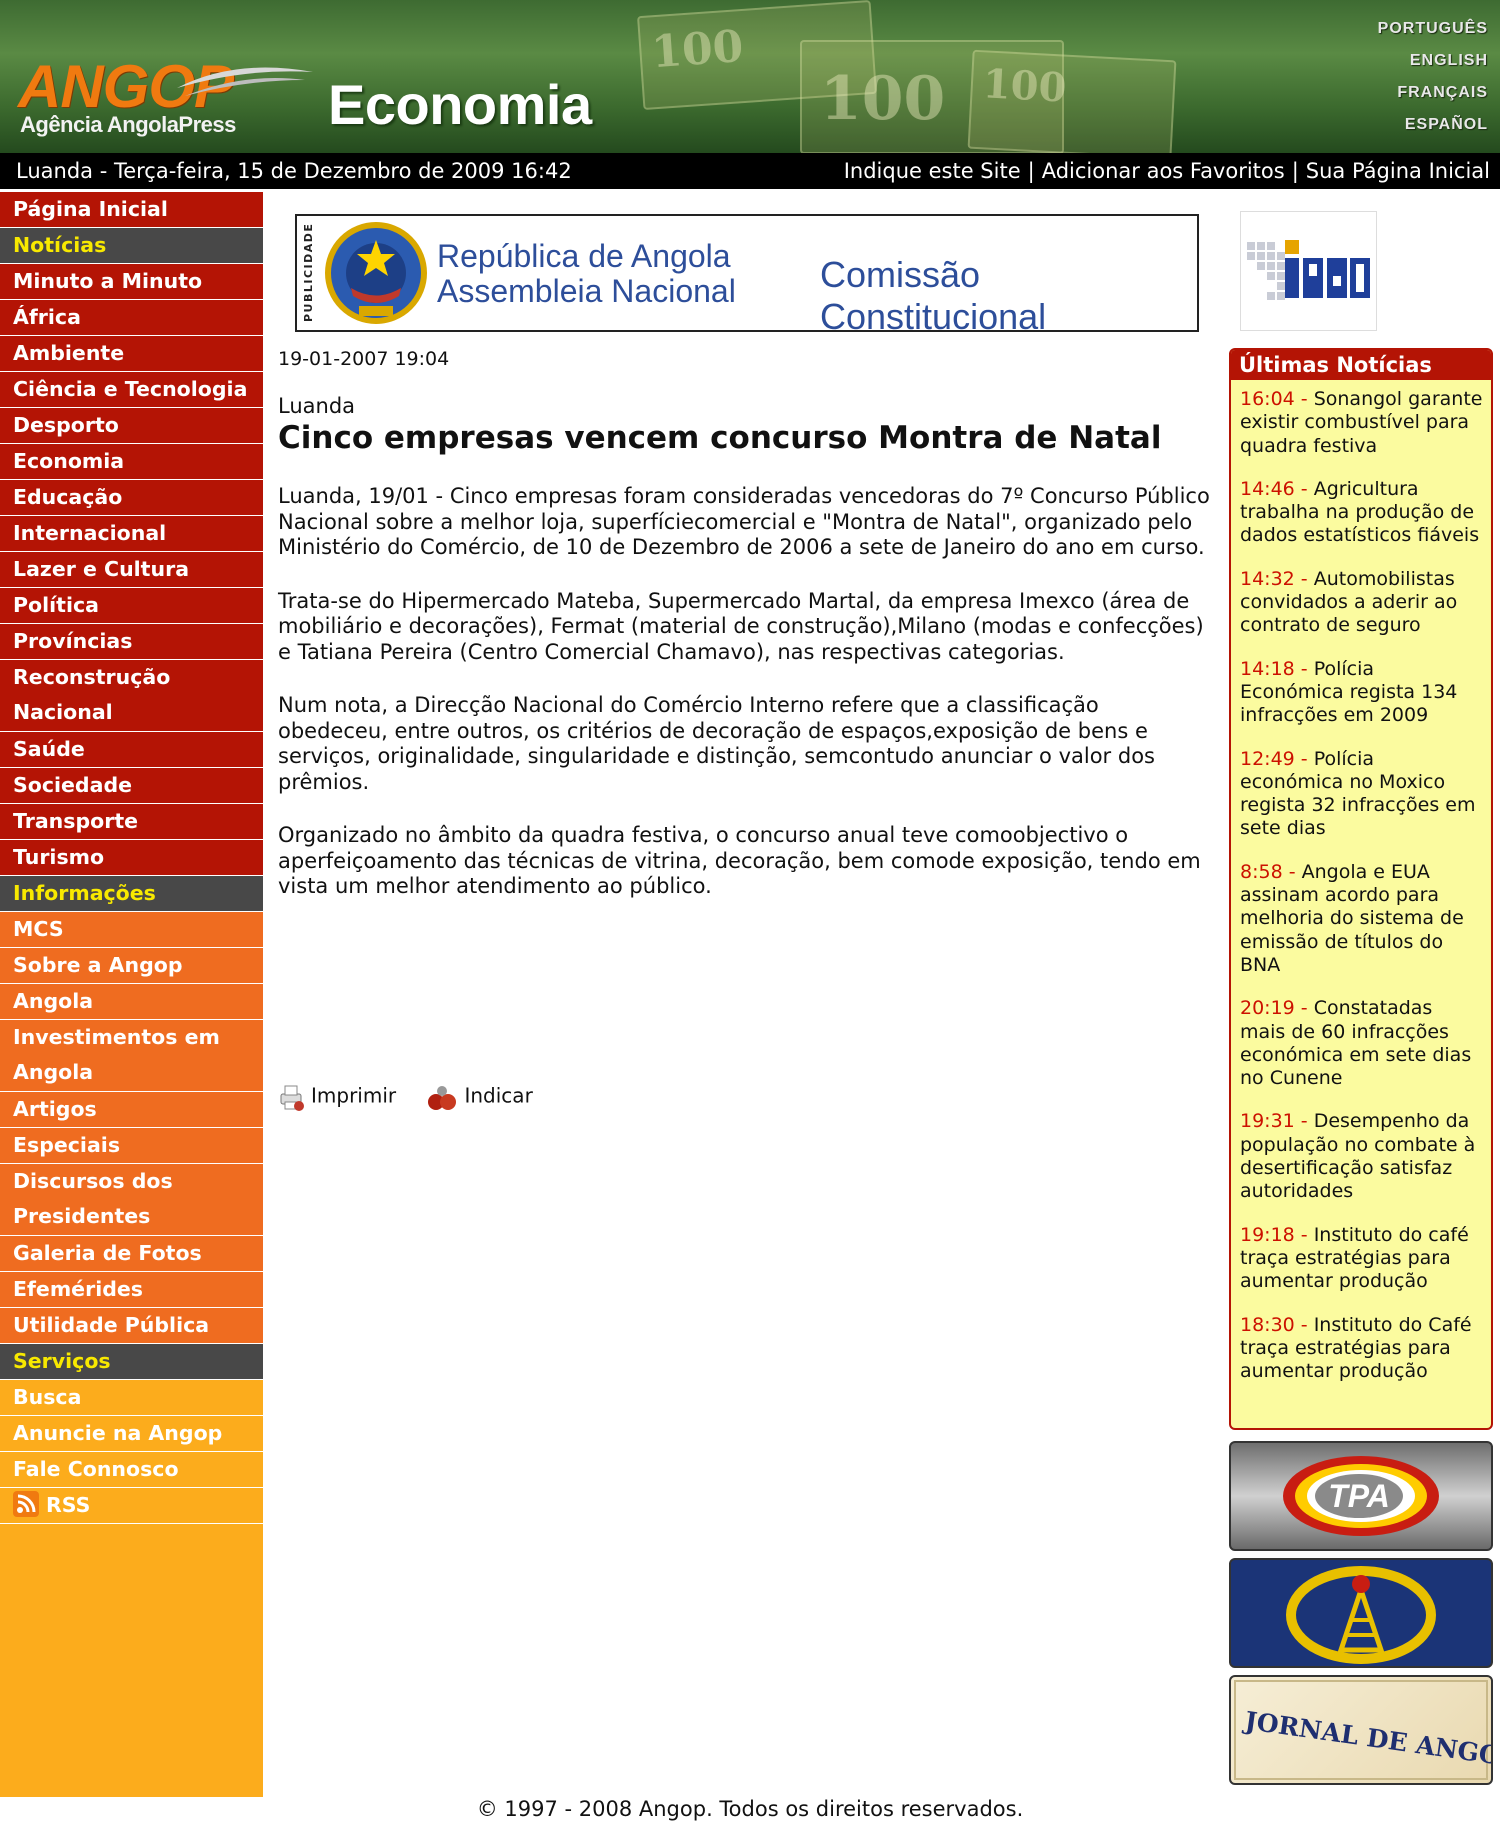 Image resolution: width=1500 pixels, height=1826 pixels. I want to click on nav-item-anuncie-na-angop: Anuncie na Angop, so click(131, 1434).